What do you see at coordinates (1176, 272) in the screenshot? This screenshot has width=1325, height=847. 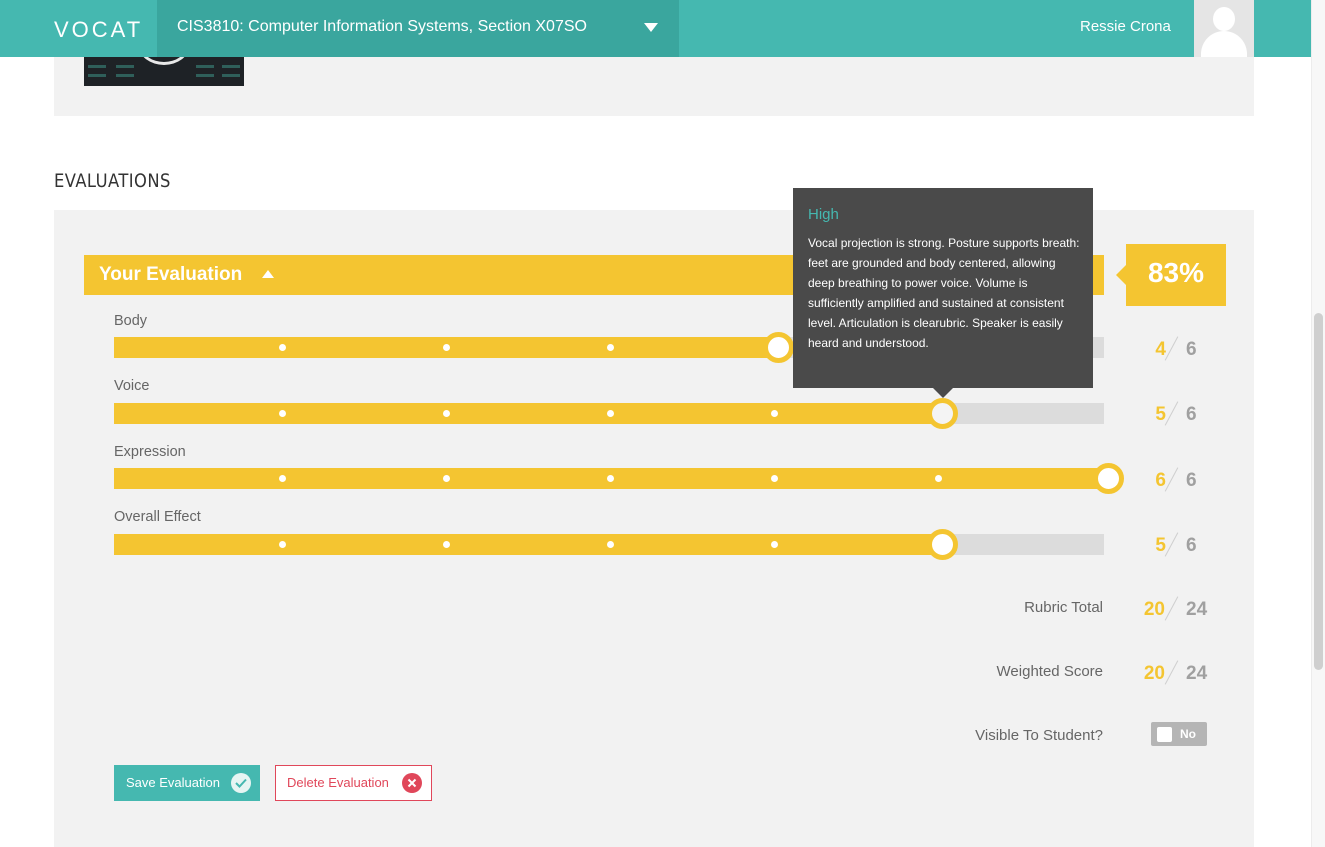 I see `percent-value: 83%` at bounding box center [1176, 272].